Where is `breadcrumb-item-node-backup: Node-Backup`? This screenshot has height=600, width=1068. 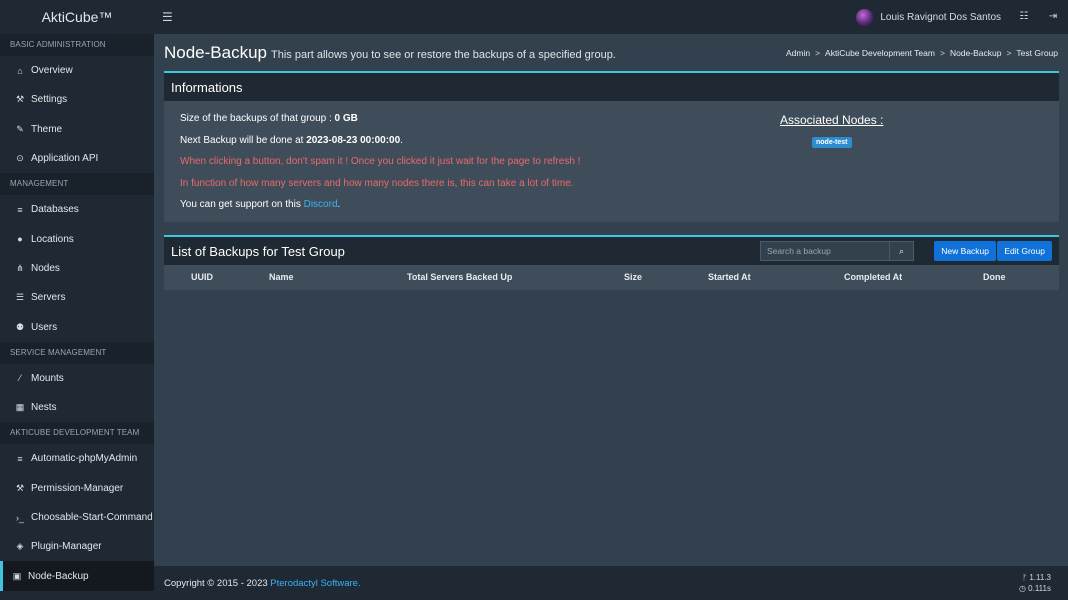
breadcrumb-item-node-backup: Node-Backup is located at coordinates (976, 53).